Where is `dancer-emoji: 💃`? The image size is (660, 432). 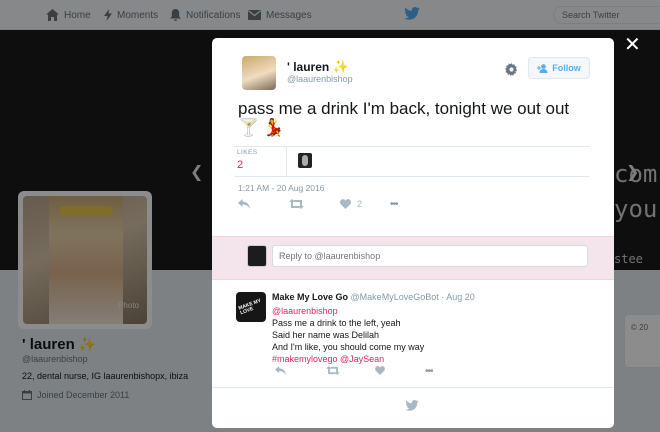
dancer-emoji: 💃 is located at coordinates (274, 127).